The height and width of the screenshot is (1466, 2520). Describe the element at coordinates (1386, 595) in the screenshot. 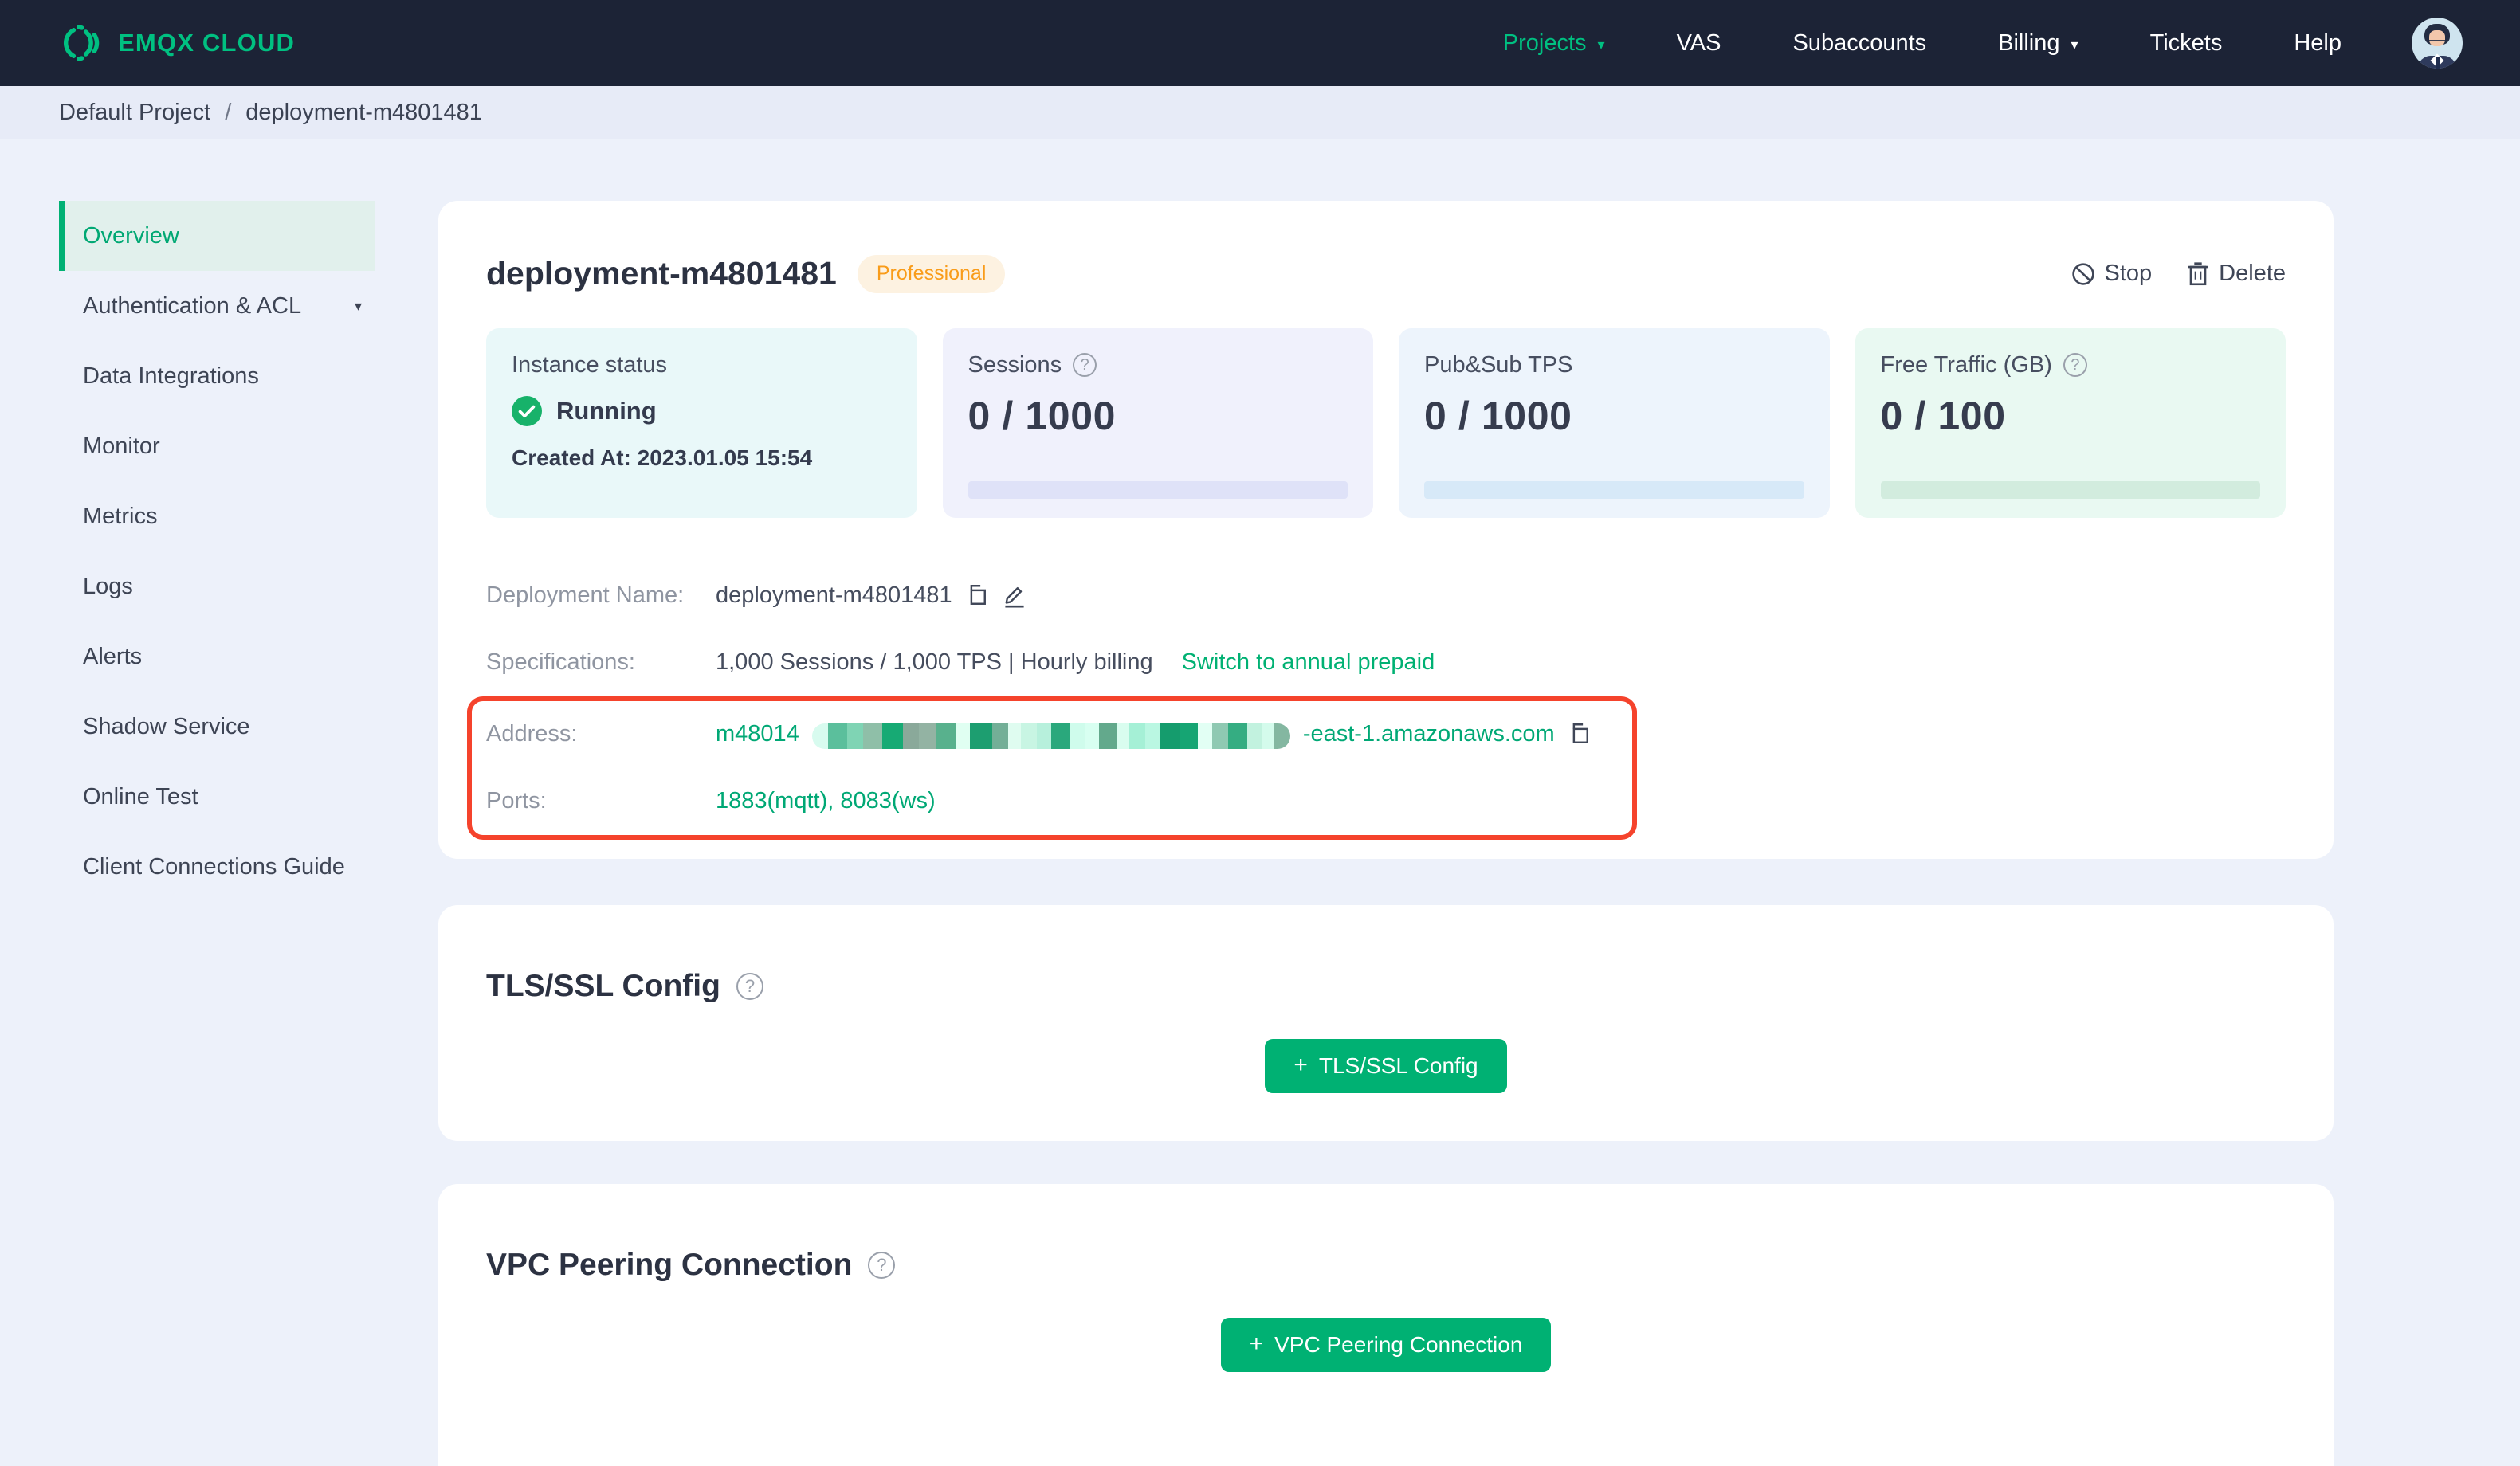

I see `deployment-name-row: Deployment Name: deployment-m4801481` at that location.